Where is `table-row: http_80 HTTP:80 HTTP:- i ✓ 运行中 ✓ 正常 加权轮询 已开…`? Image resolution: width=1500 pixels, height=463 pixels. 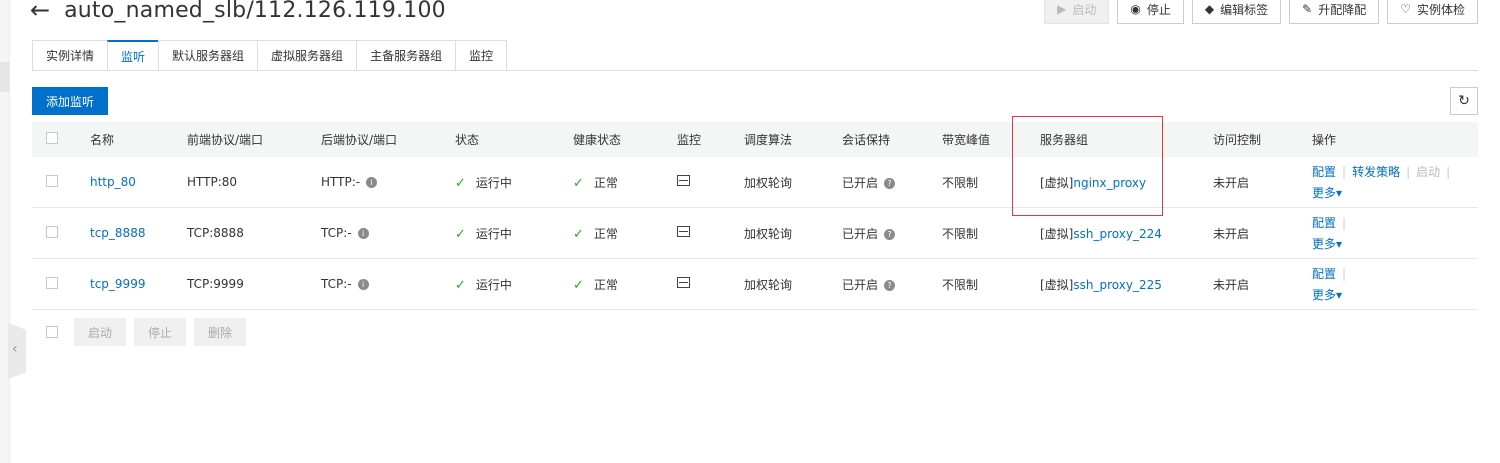 table-row: http_80 HTTP:80 HTTP:- i ✓ 运行中 ✓ 正常 加权轮询 已开… is located at coordinates (755, 182).